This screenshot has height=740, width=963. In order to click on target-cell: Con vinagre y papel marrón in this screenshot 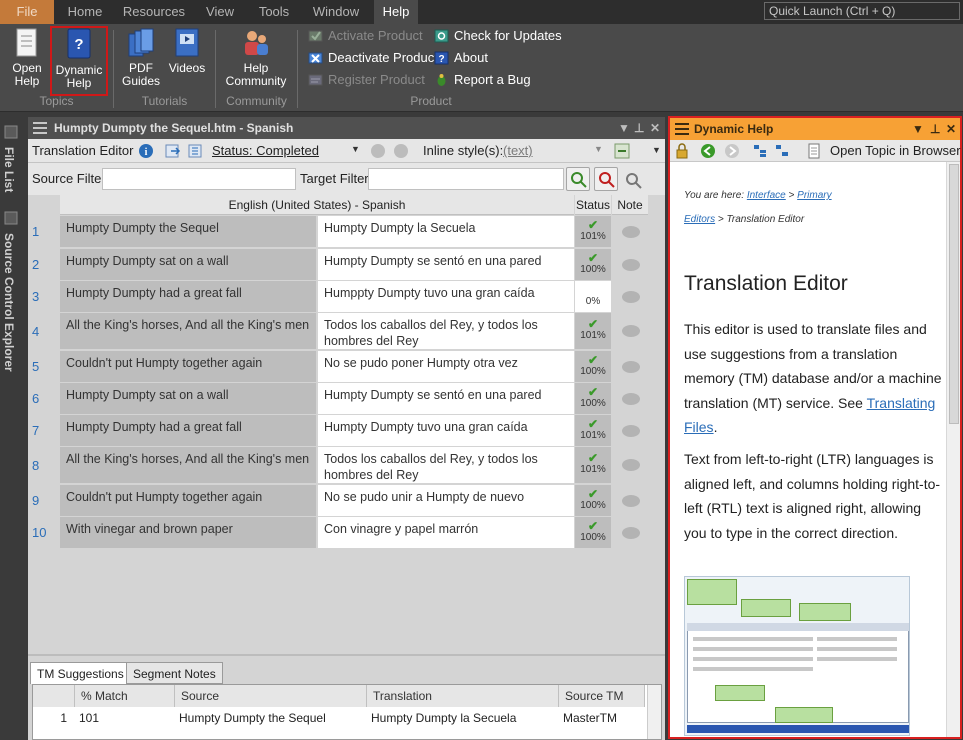, I will do `click(446, 532)`.